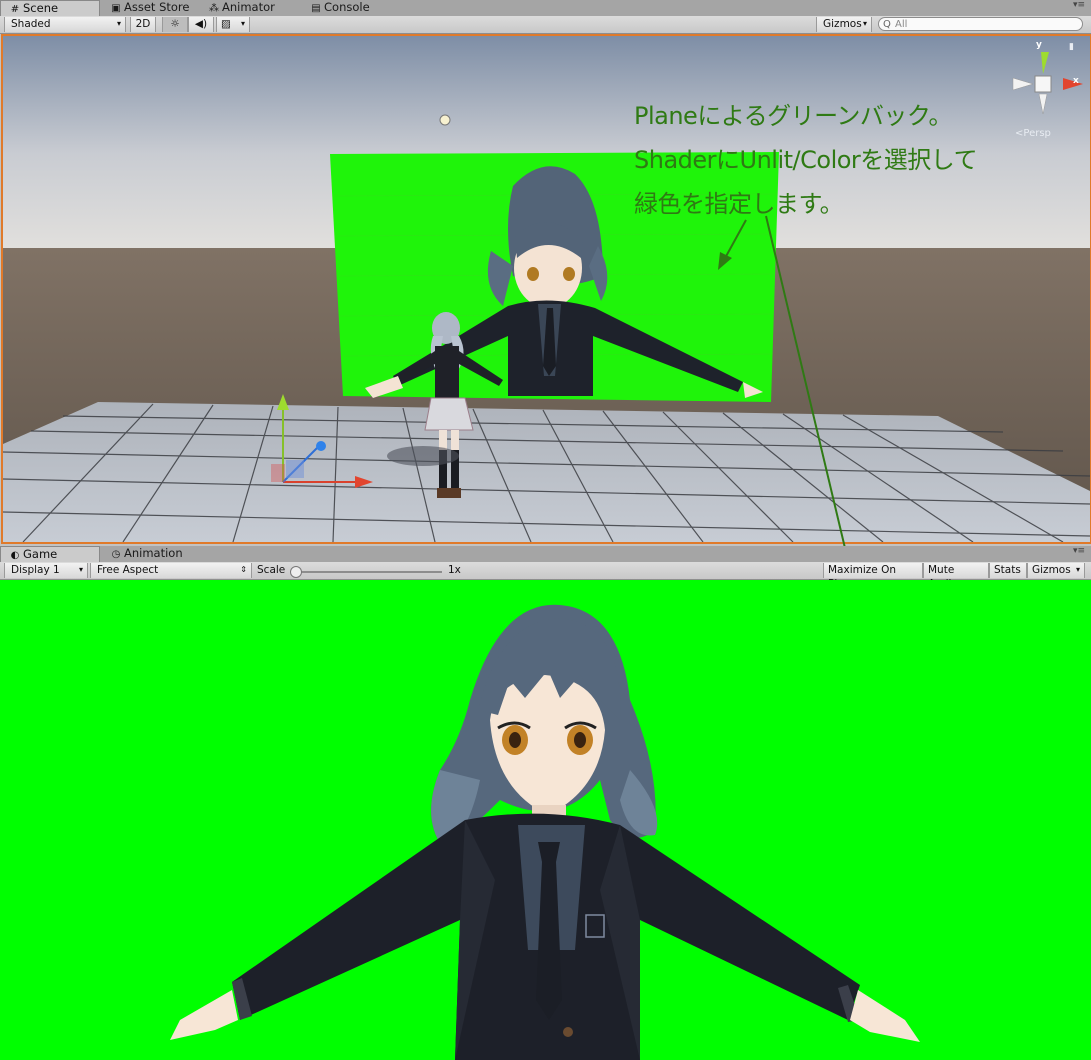 Image resolution: width=1091 pixels, height=1060 pixels. I want to click on lighting-toggle: ☼, so click(175, 24).